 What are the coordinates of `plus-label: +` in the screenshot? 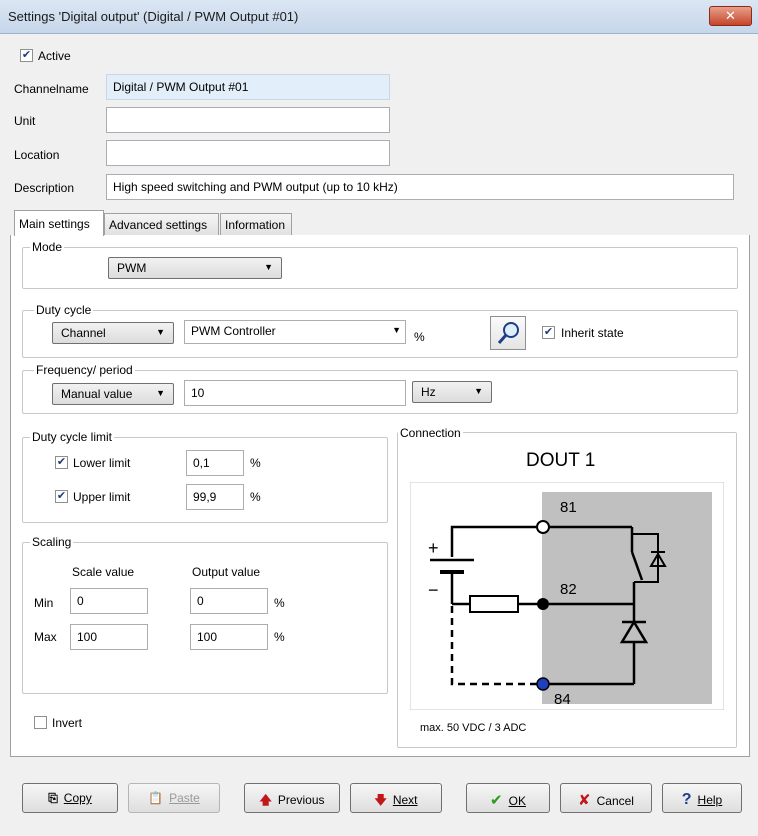 It's located at (433, 548).